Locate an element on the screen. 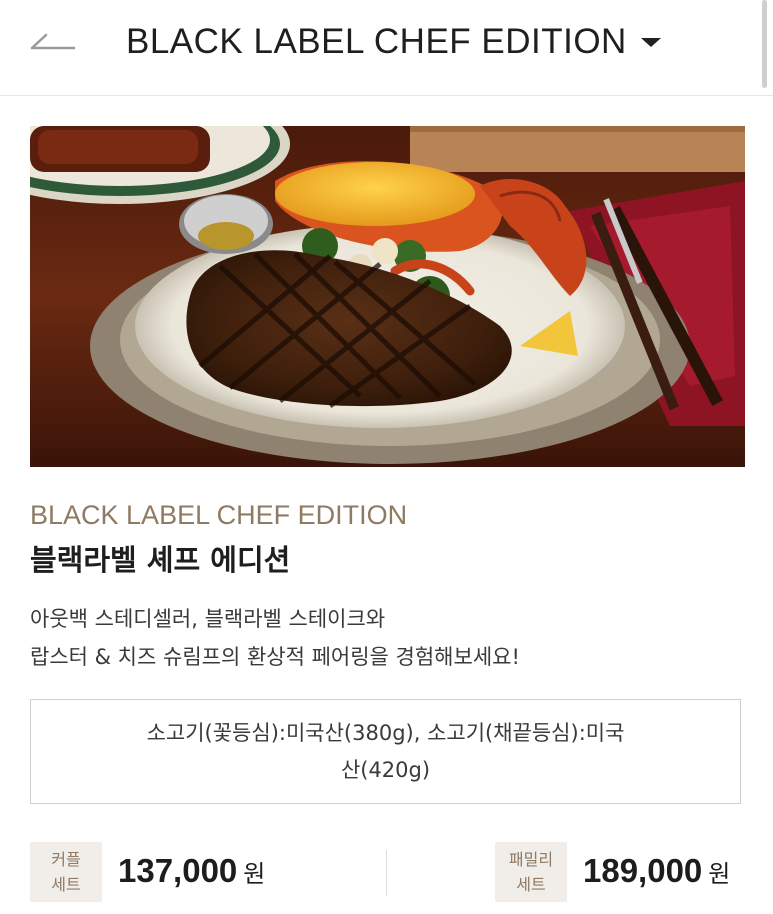  price-divider is located at coordinates (386, 873).